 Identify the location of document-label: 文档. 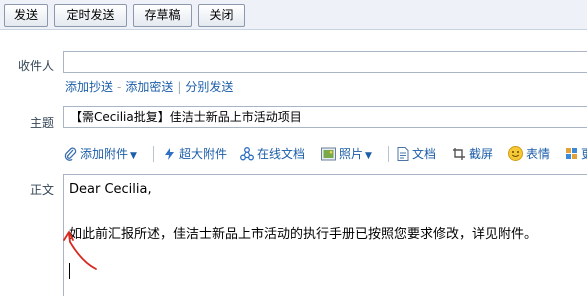
(424, 154).